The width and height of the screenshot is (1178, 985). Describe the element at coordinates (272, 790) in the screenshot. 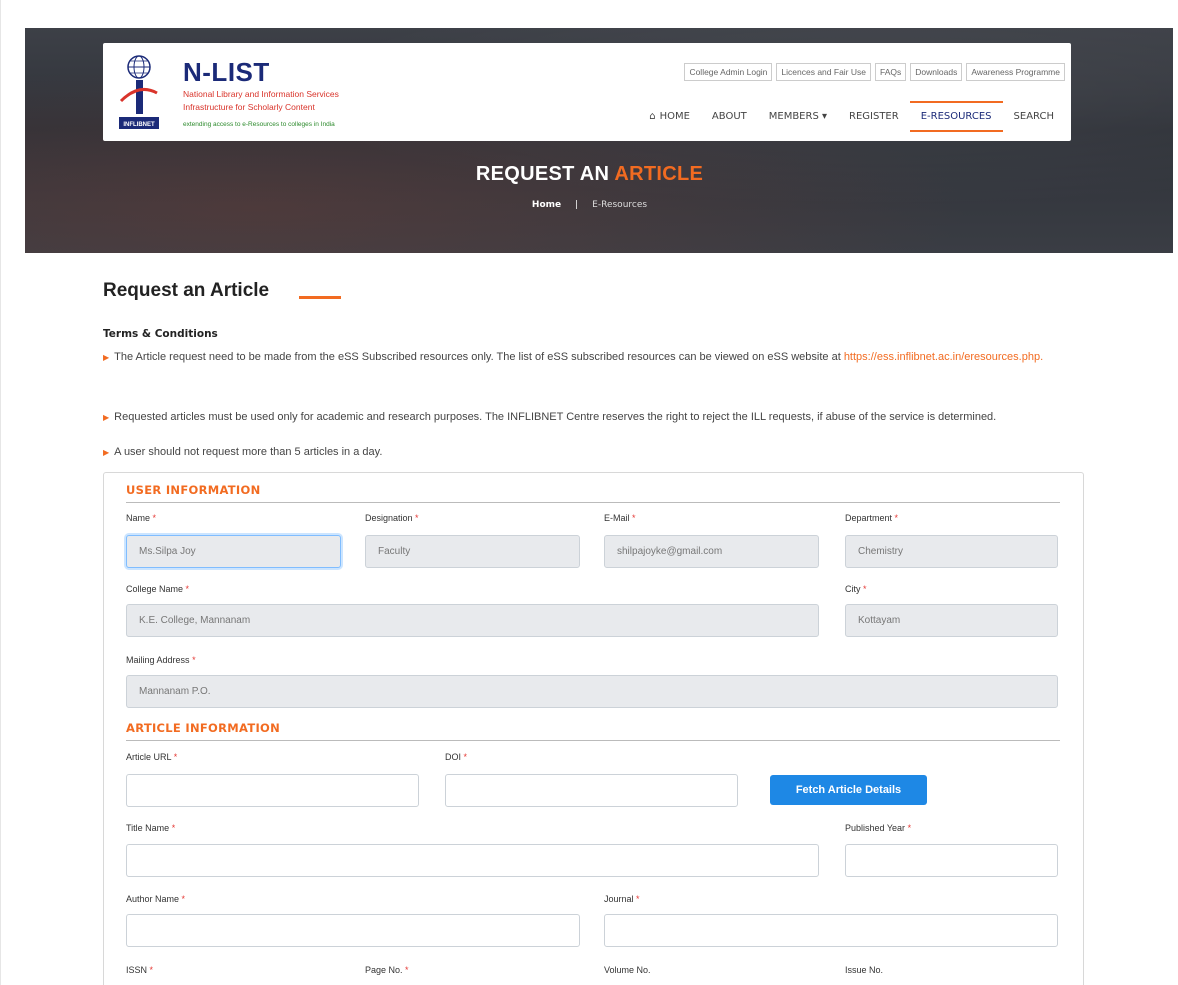

I see `article-url-input` at that location.